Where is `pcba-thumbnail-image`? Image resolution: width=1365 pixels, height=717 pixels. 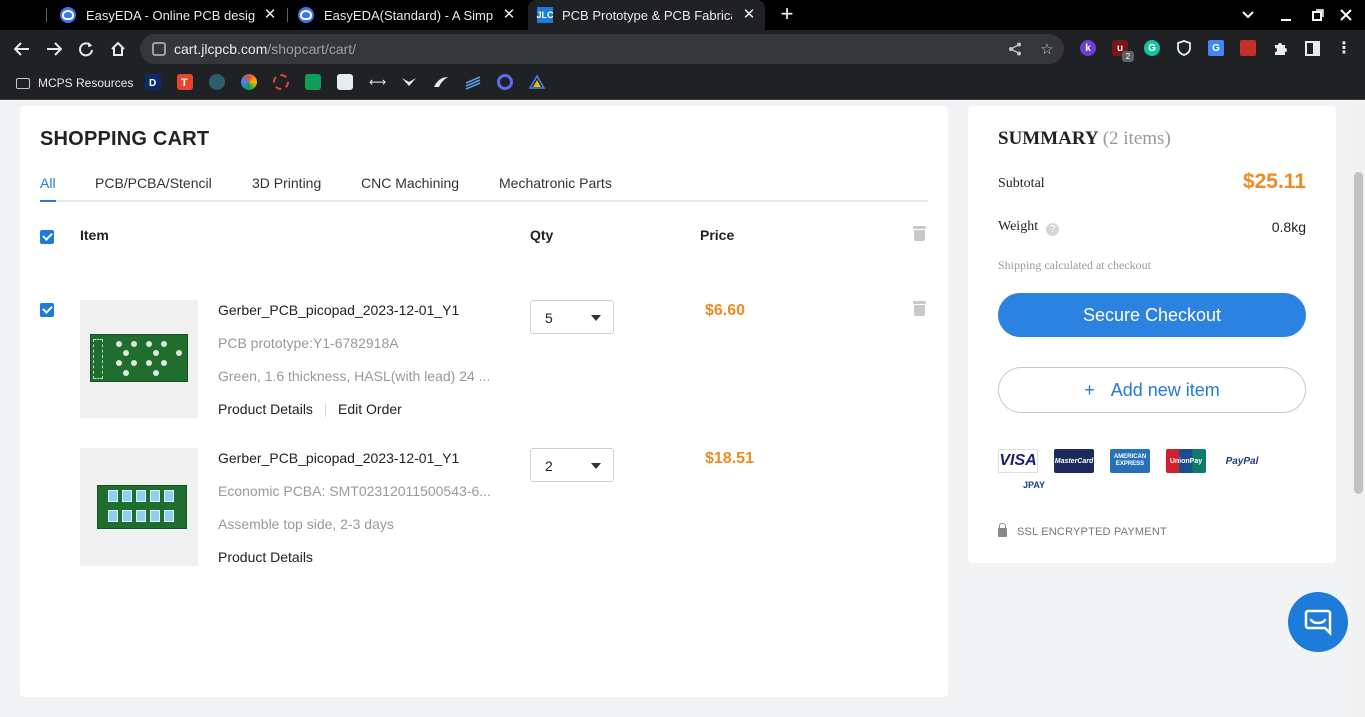 pcba-thumbnail-image is located at coordinates (139, 507).